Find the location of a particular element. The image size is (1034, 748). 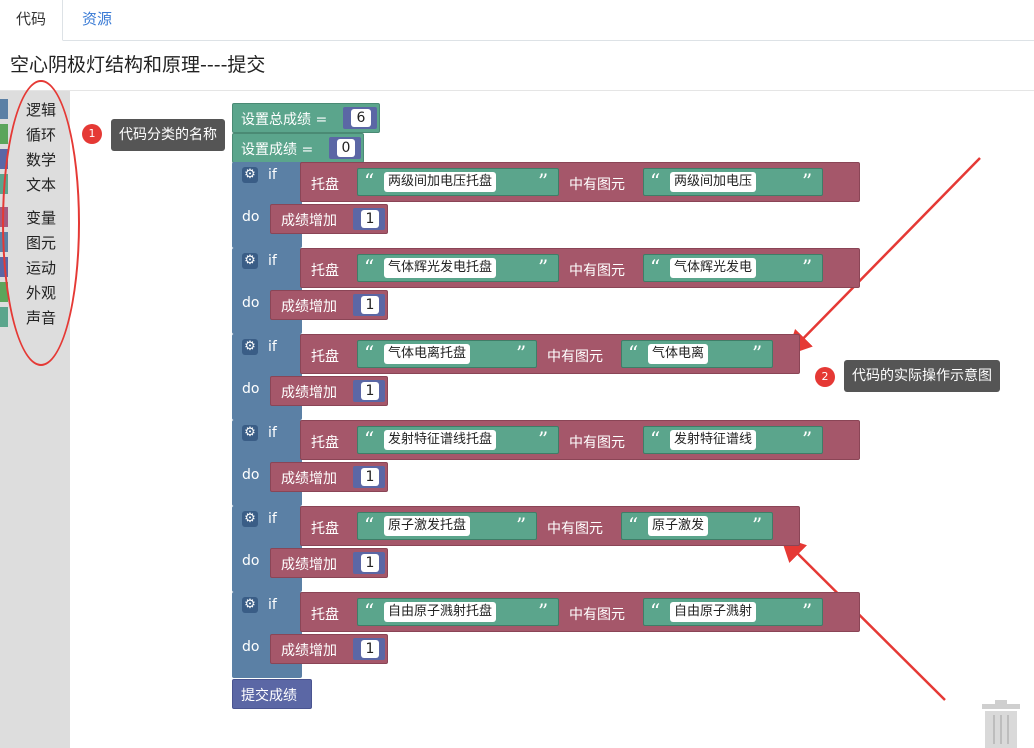

item-value: 两级间加电压 is located at coordinates (713, 182).